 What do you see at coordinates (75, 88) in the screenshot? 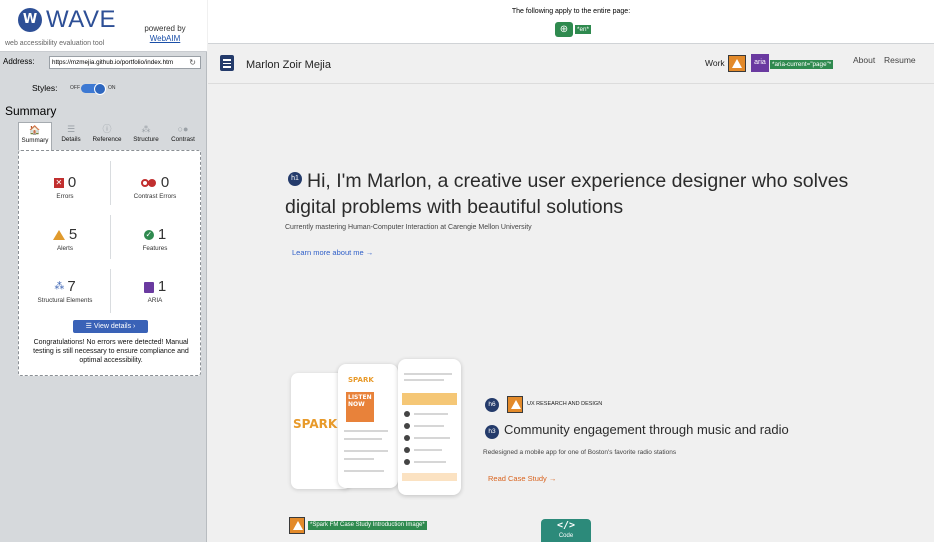
I see `styles-off-label: OFF` at bounding box center [75, 88].